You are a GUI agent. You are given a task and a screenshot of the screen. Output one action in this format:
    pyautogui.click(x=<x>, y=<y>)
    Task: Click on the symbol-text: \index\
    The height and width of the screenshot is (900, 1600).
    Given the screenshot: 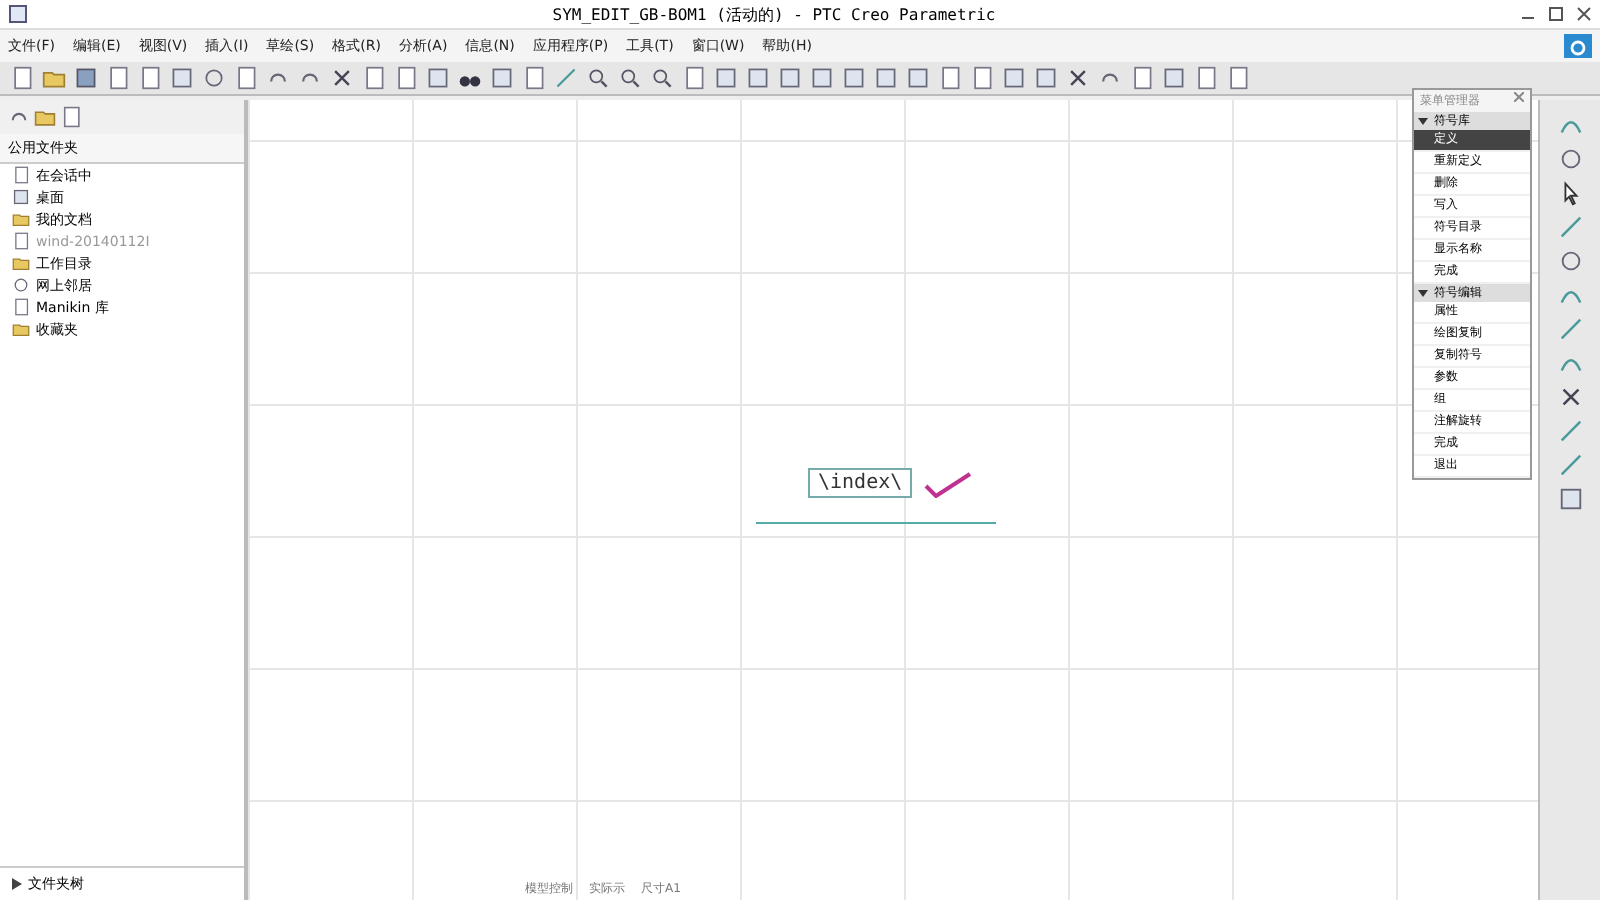 What is the action you would take?
    pyautogui.click(x=860, y=483)
    